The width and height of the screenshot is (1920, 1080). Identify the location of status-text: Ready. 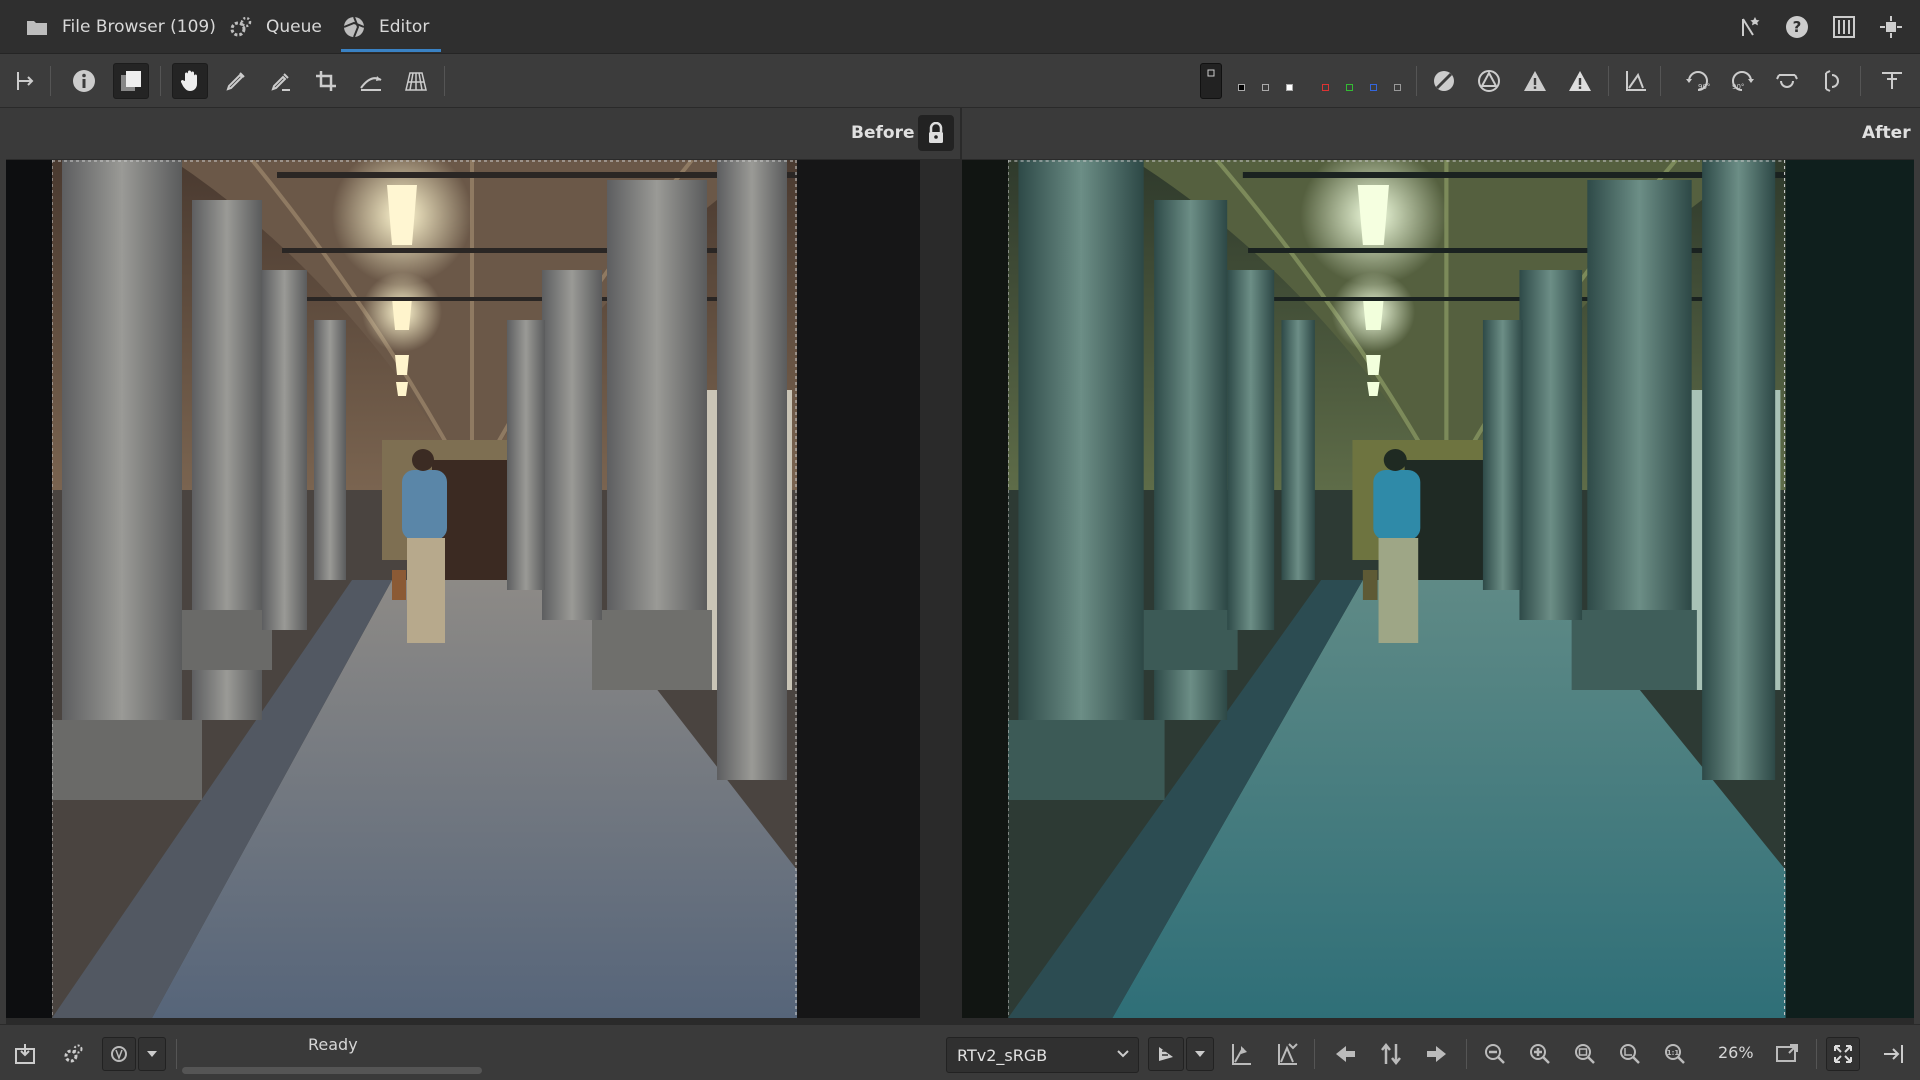
(333, 1044).